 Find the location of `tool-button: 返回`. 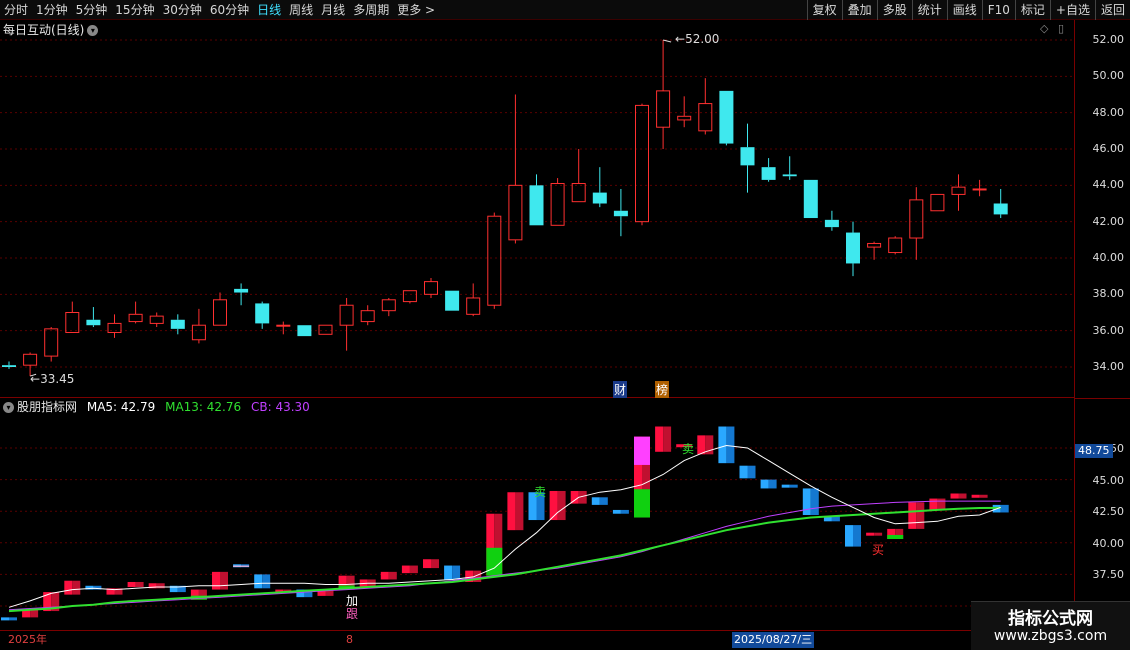

tool-button: 返回 is located at coordinates (1112, 10).